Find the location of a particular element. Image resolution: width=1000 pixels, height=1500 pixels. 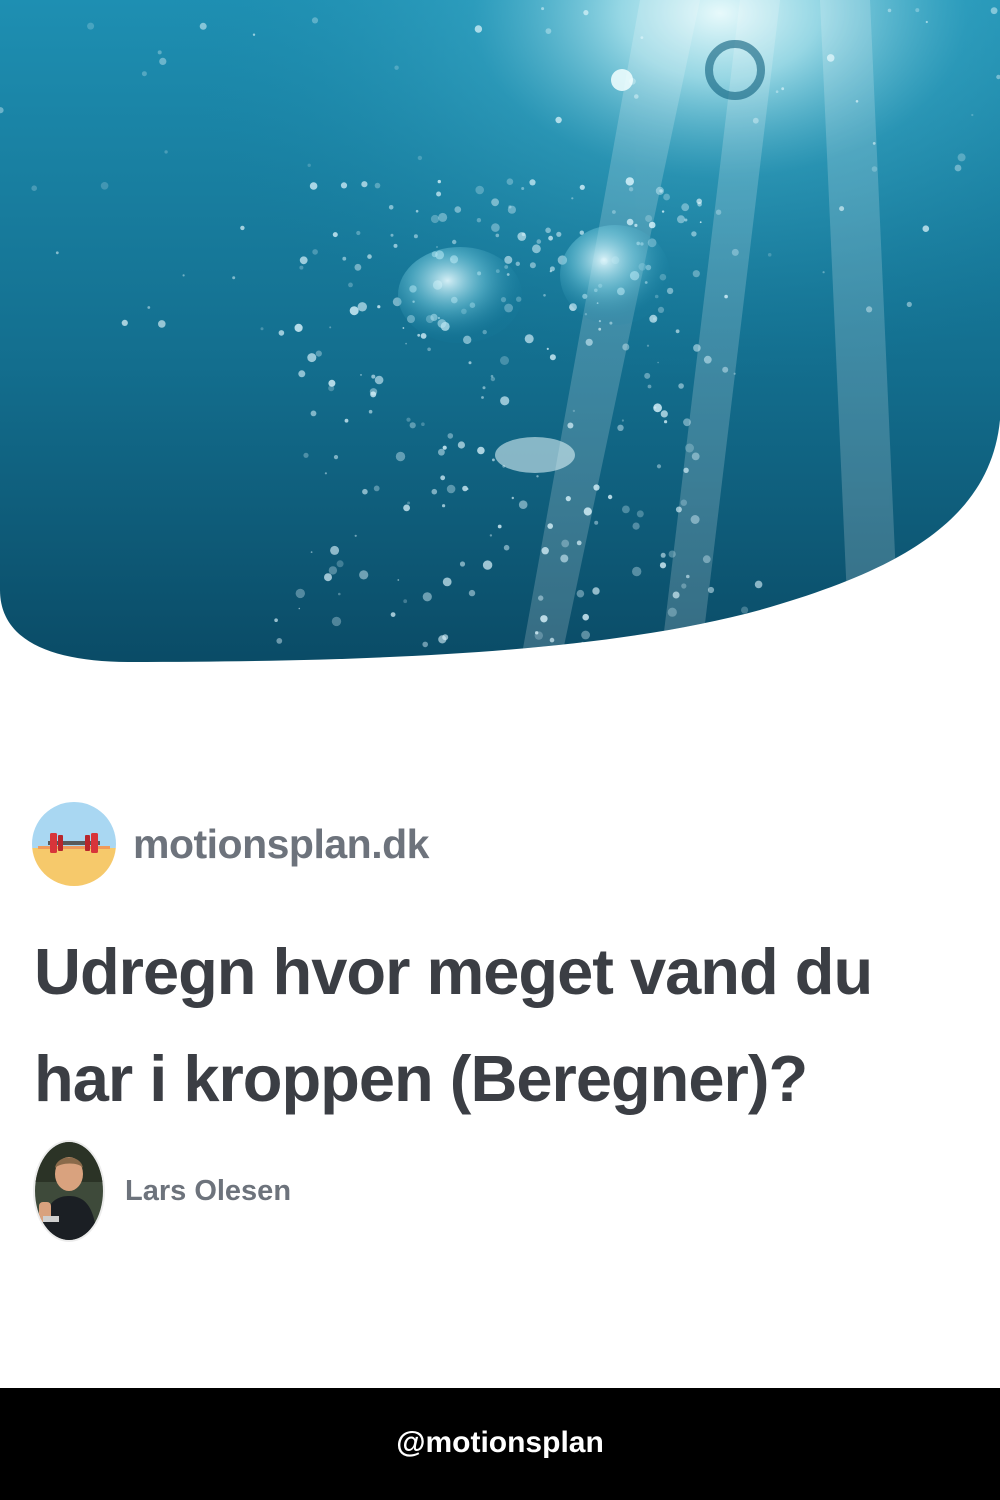

author-photo is located at coordinates (69, 1191).